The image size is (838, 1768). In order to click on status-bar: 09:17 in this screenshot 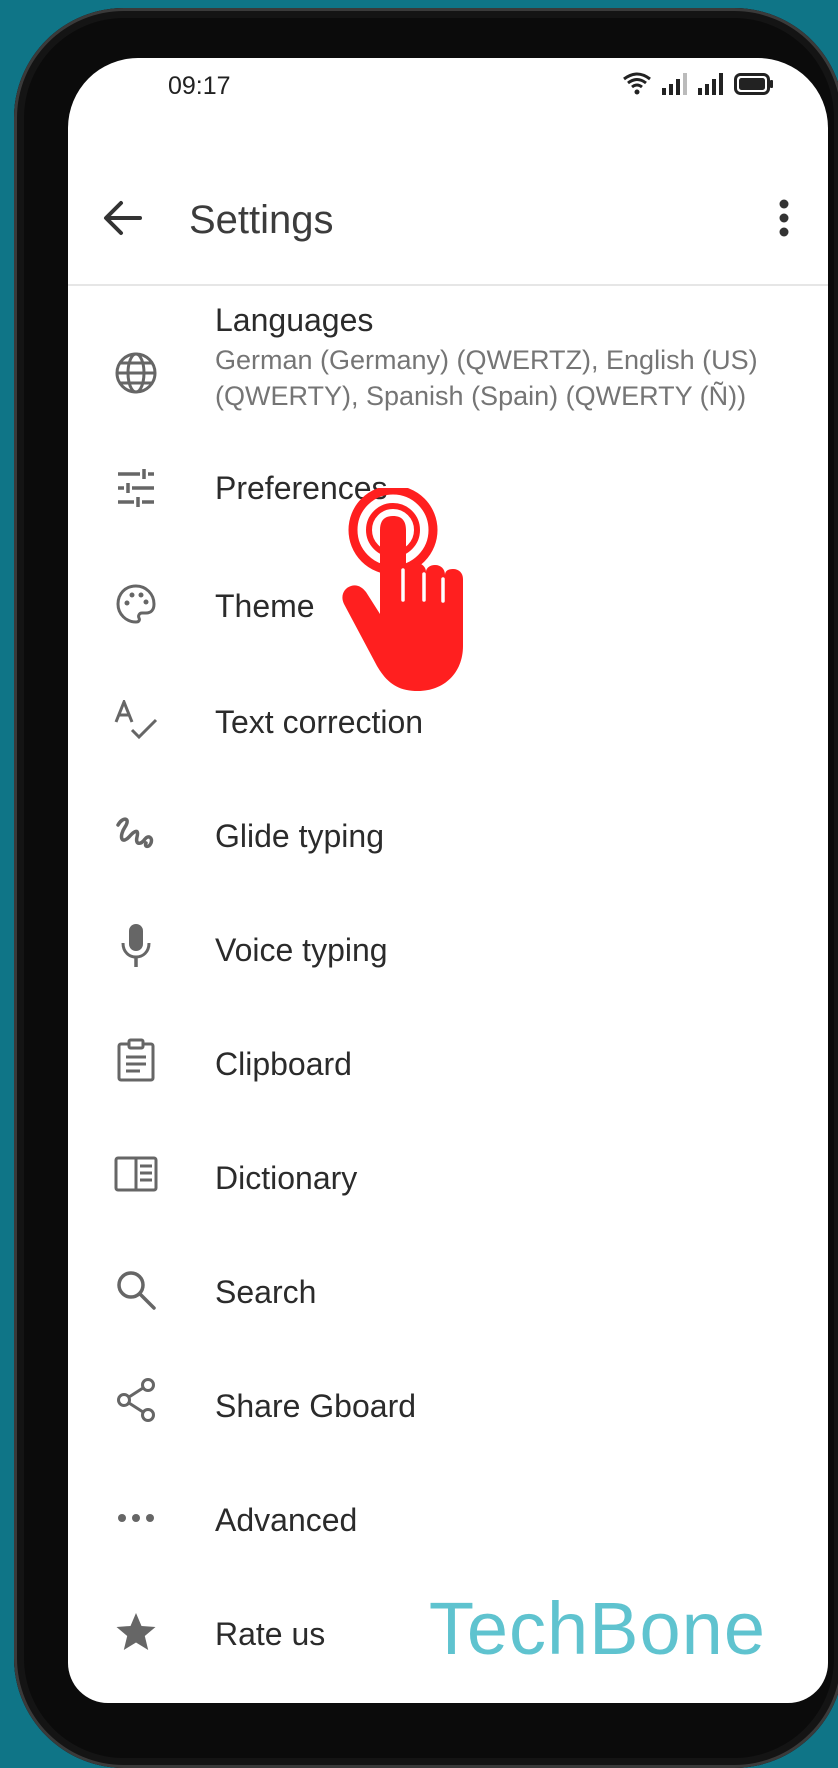, I will do `click(448, 97)`.